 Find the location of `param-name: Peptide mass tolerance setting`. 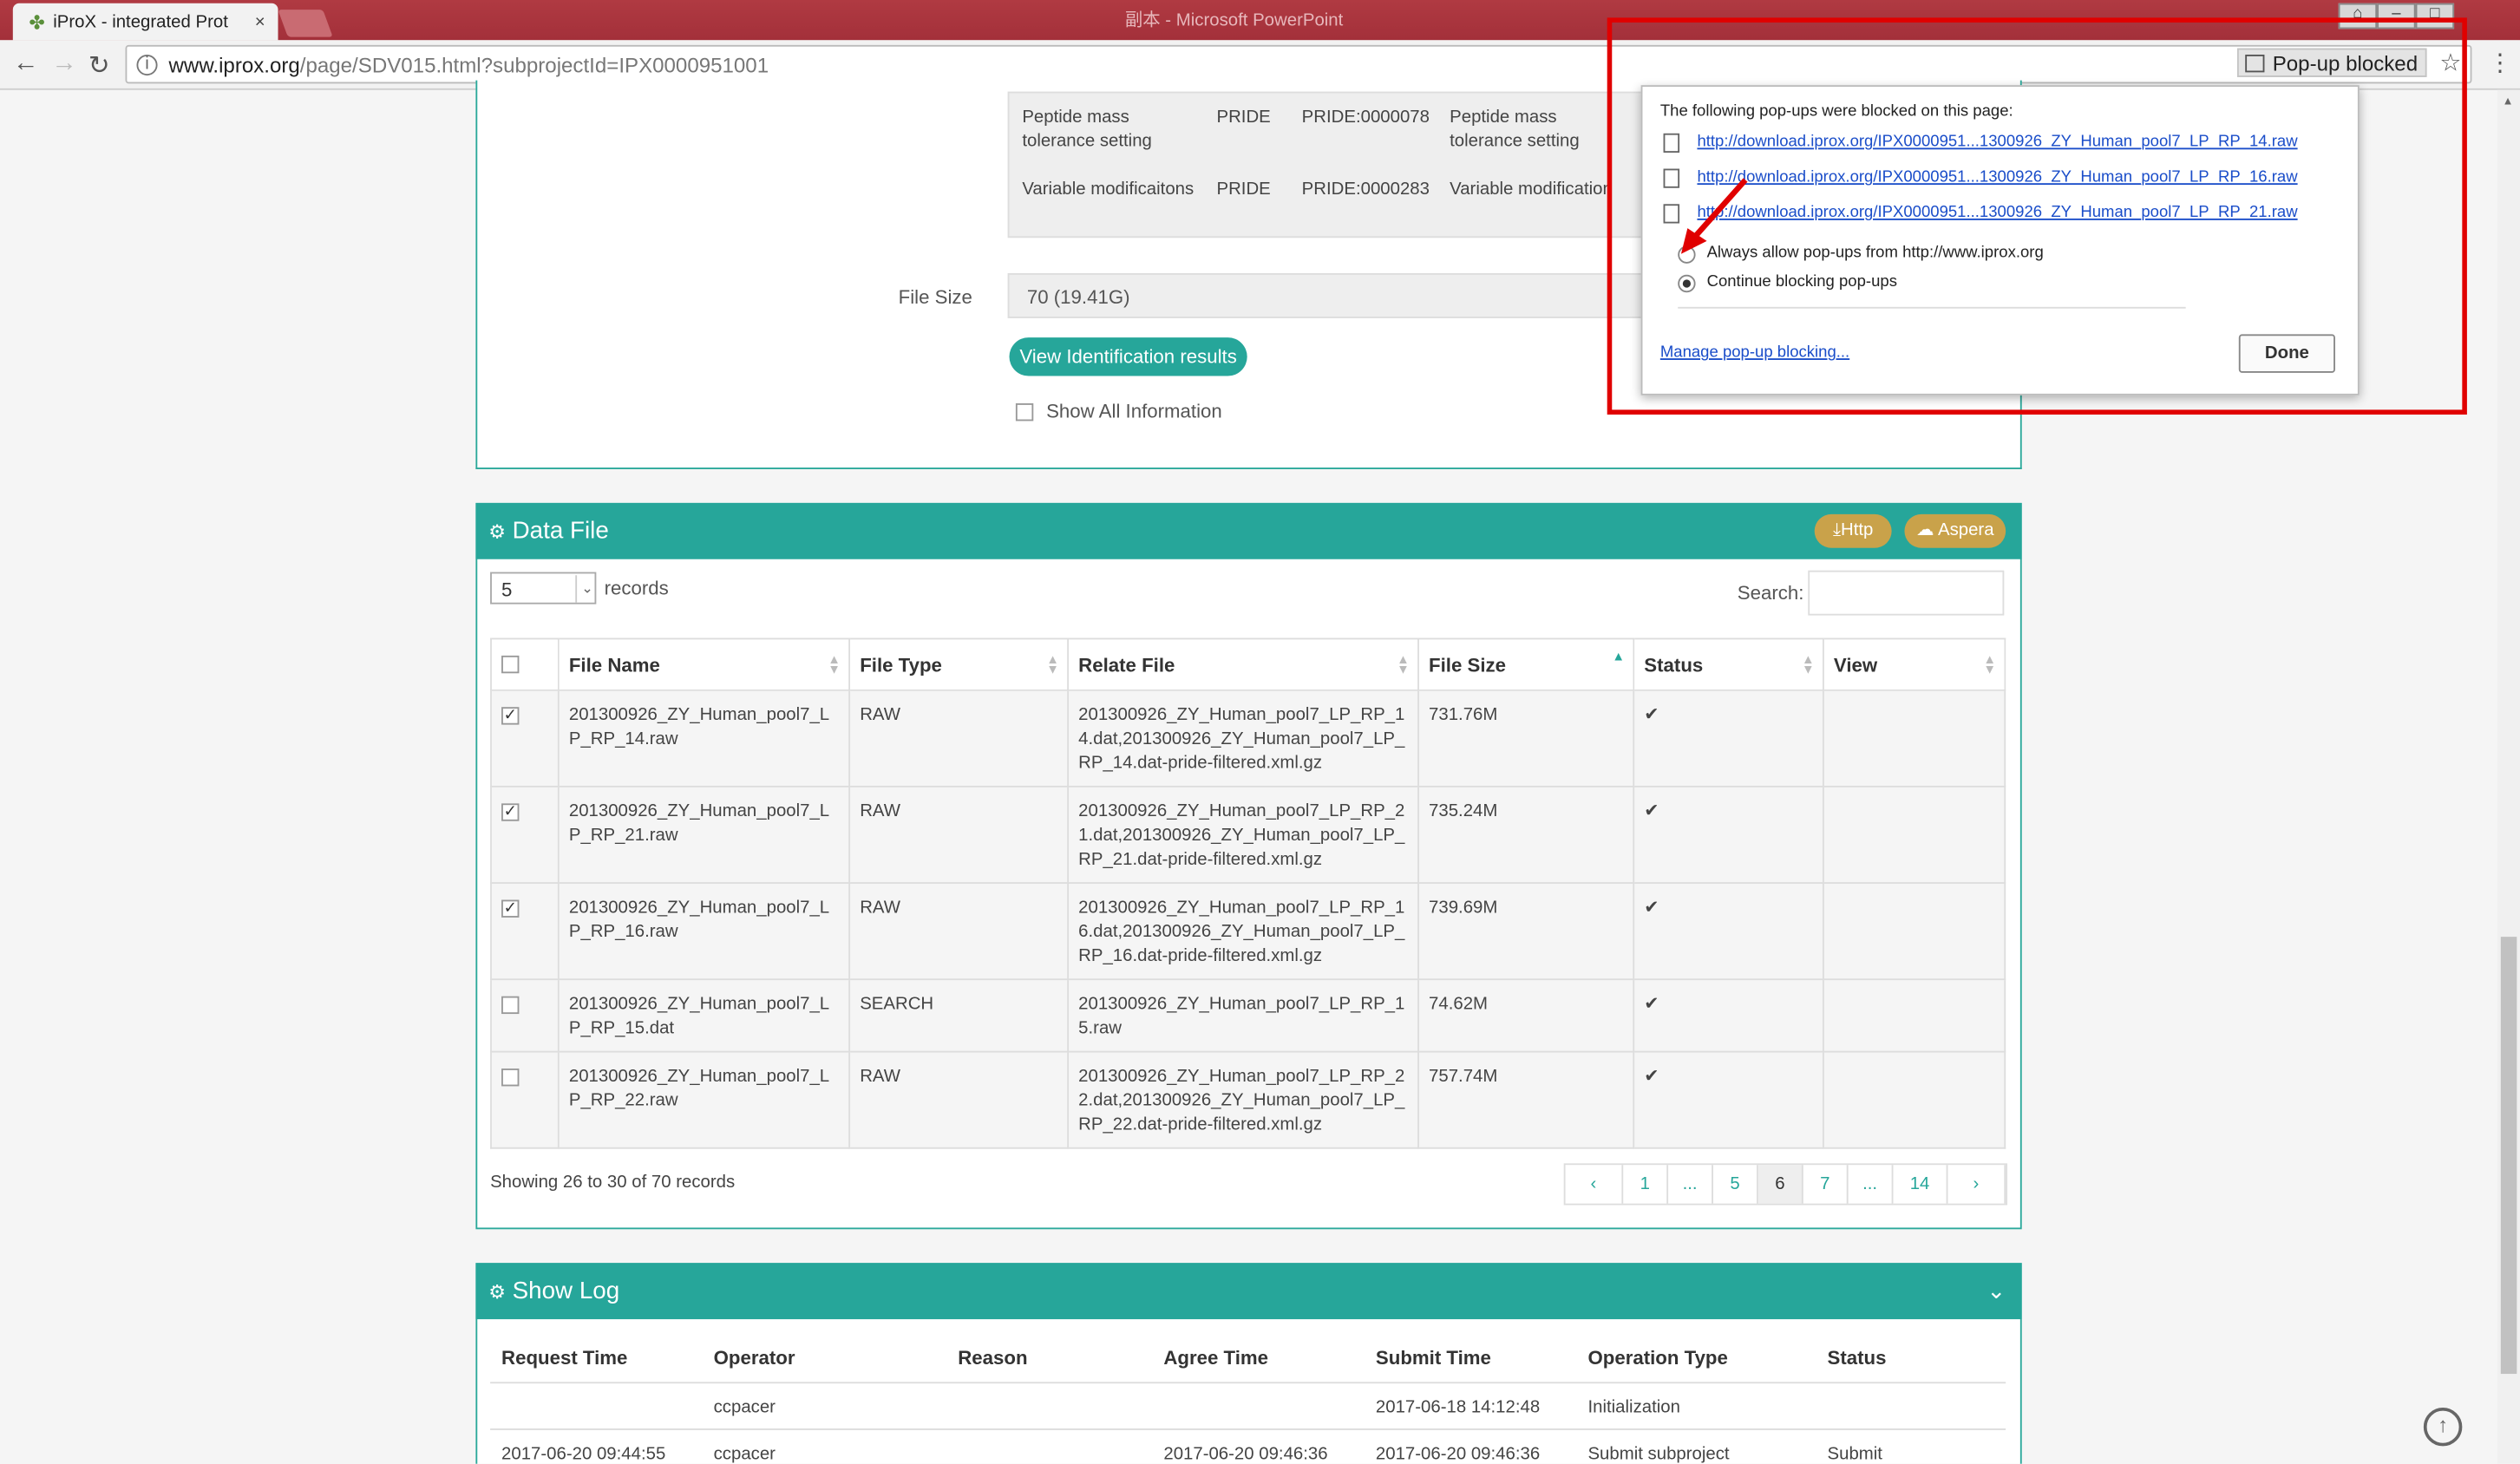

param-name: Peptide mass tolerance setting is located at coordinates (1087, 130).